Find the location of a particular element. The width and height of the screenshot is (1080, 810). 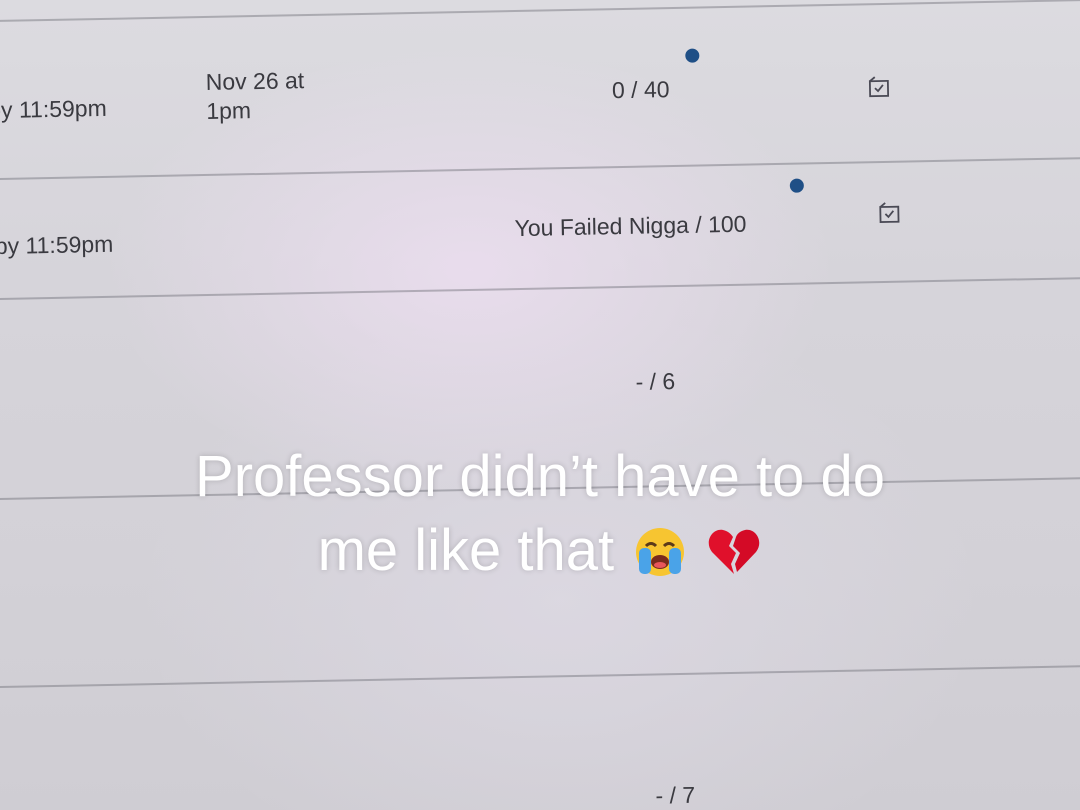

available-until: Nov 26 at 1pm is located at coordinates (255, 95).